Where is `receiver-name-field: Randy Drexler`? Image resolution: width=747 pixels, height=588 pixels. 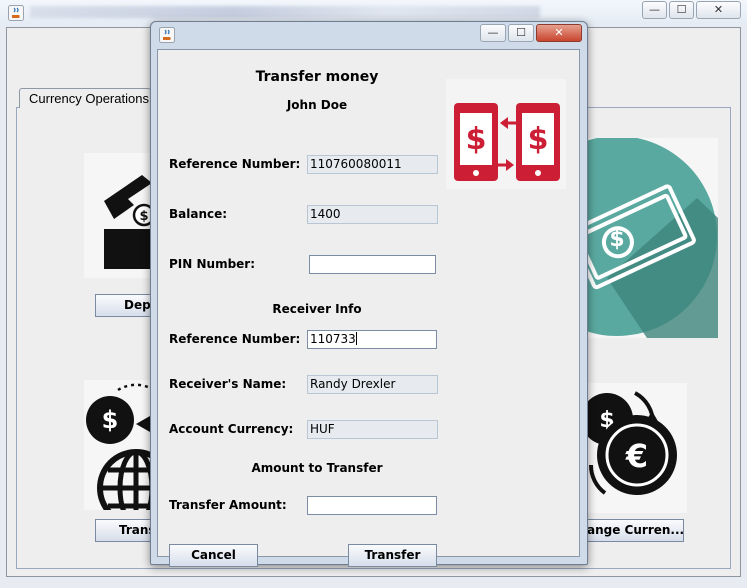 receiver-name-field: Randy Drexler is located at coordinates (372, 384).